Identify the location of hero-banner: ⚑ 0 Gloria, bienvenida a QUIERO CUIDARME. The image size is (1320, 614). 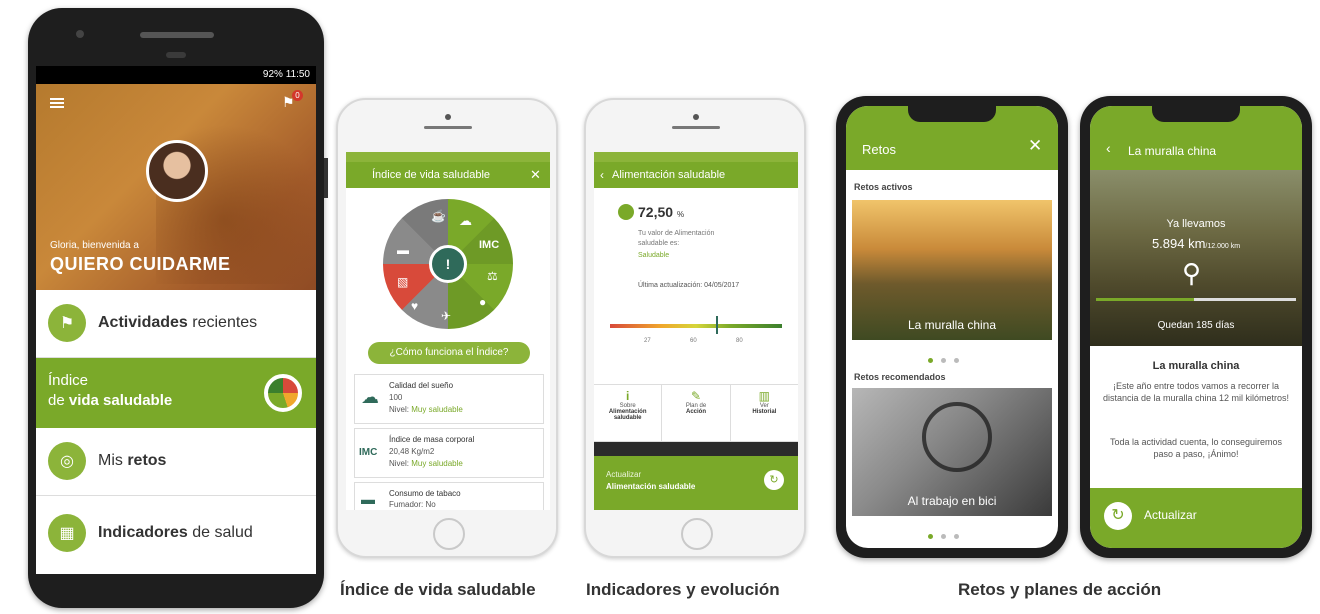
(176, 187).